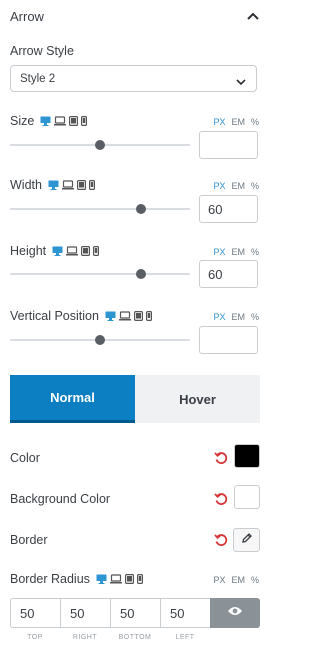 This screenshot has height=654, width=320. What do you see at coordinates (197, 399) in the screenshot?
I see `tab-hover: Hover` at bounding box center [197, 399].